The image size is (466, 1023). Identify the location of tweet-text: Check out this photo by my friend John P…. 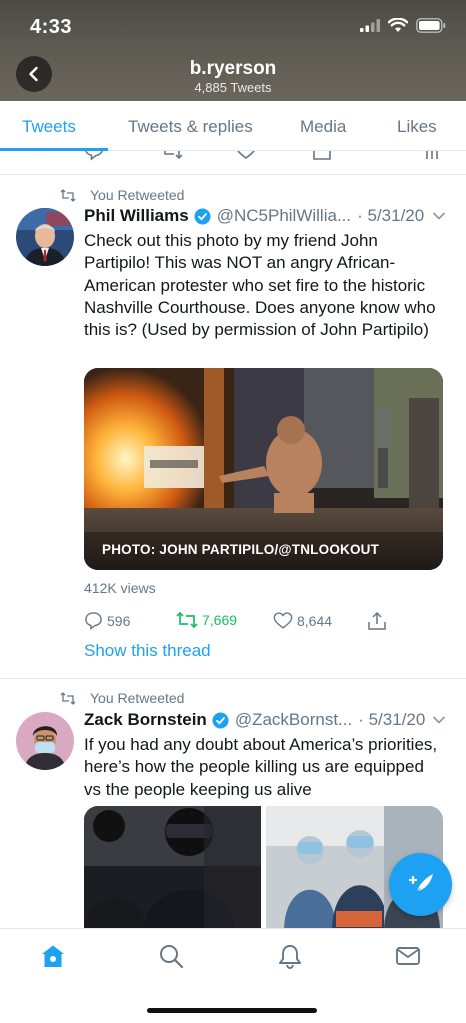
(260, 285).